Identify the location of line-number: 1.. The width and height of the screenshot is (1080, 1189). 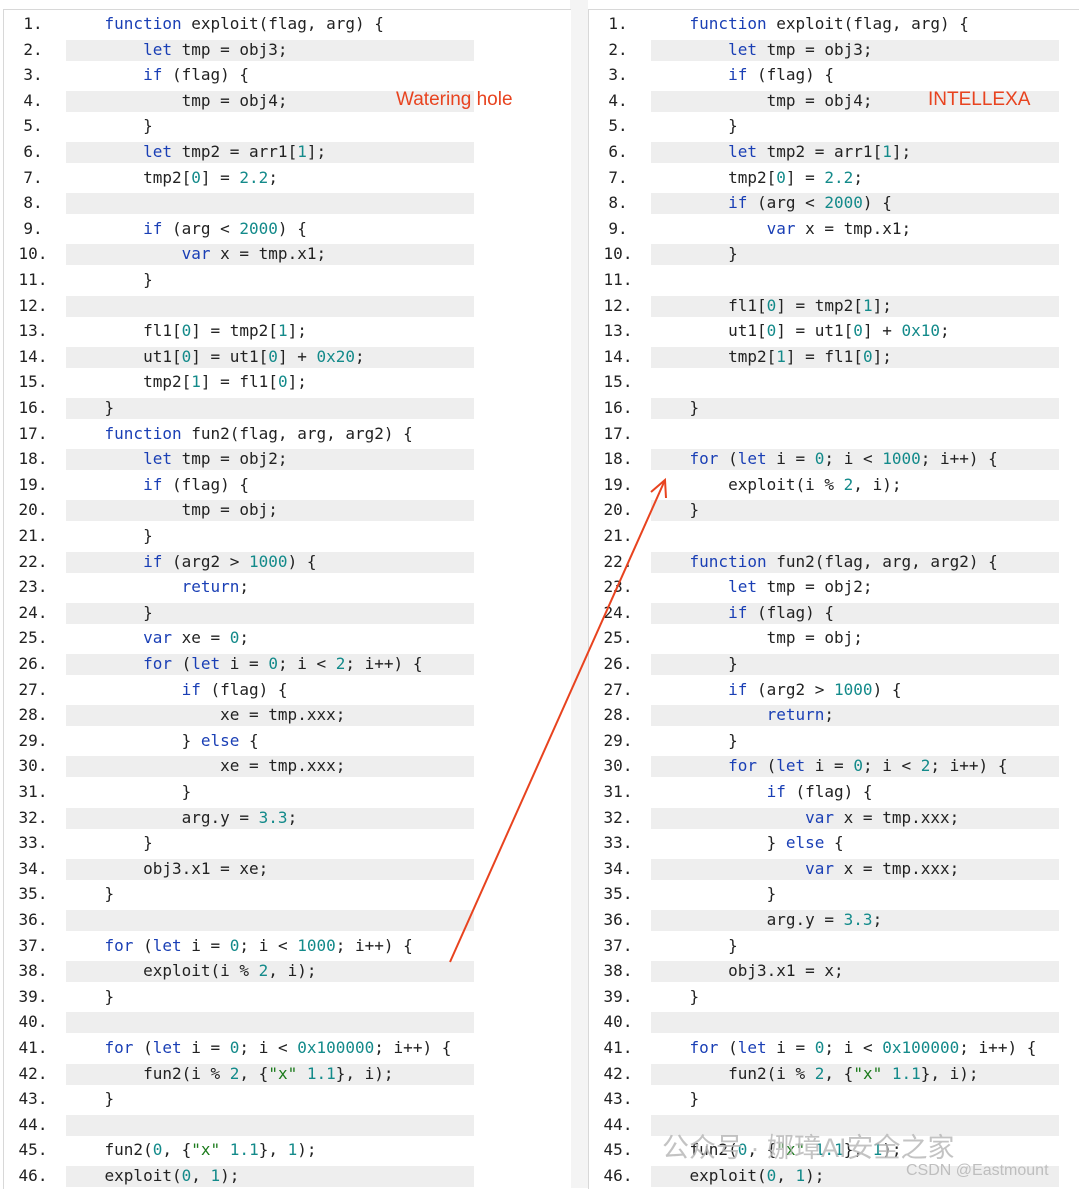
(618, 23).